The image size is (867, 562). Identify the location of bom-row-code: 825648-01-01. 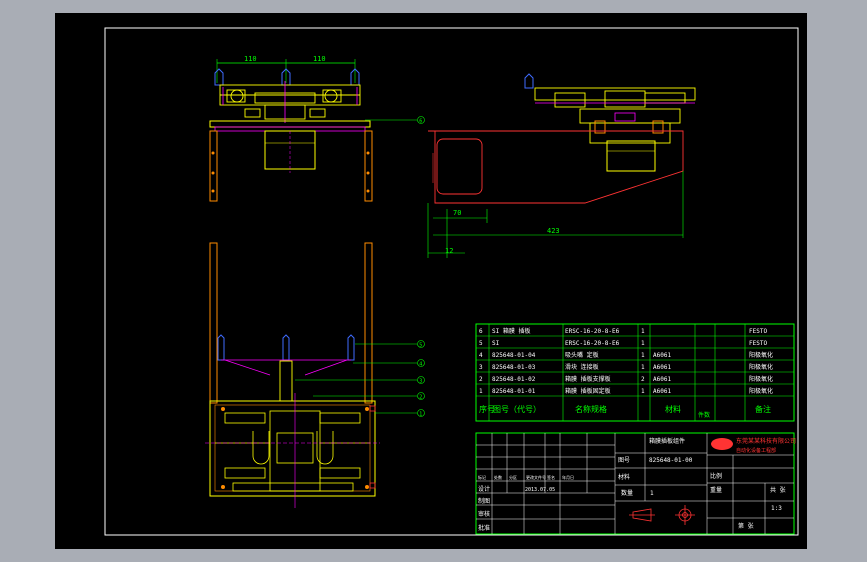
(514, 391).